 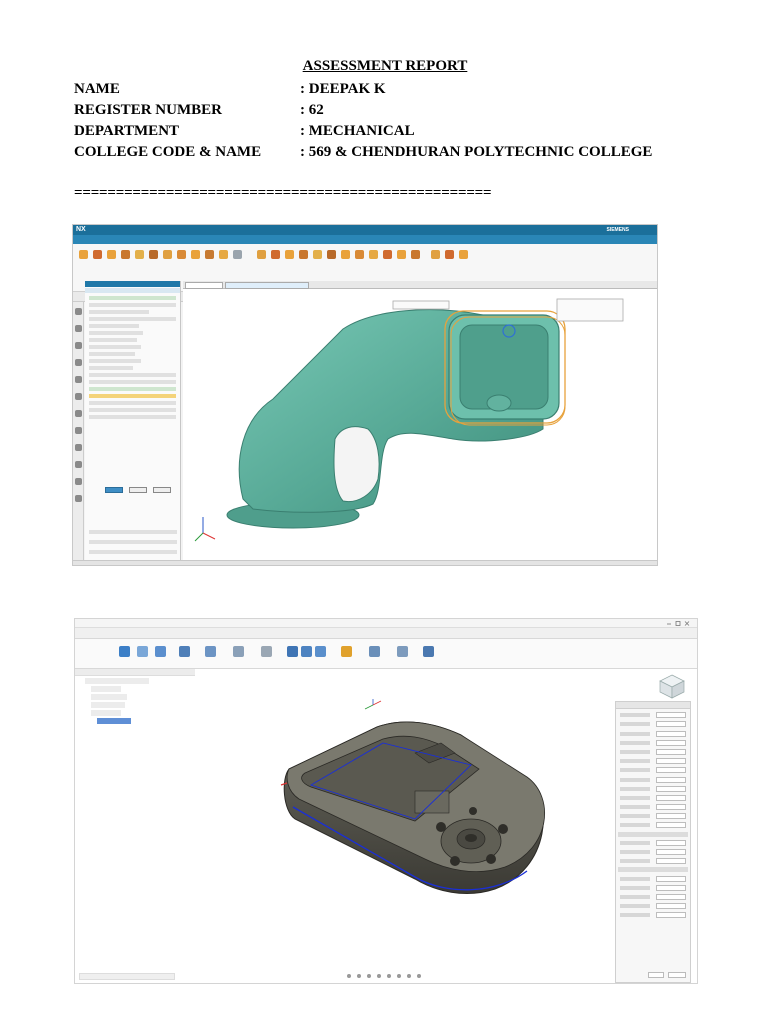 What do you see at coordinates (420, 285) in the screenshot?
I see `nx-tab-strip` at bounding box center [420, 285].